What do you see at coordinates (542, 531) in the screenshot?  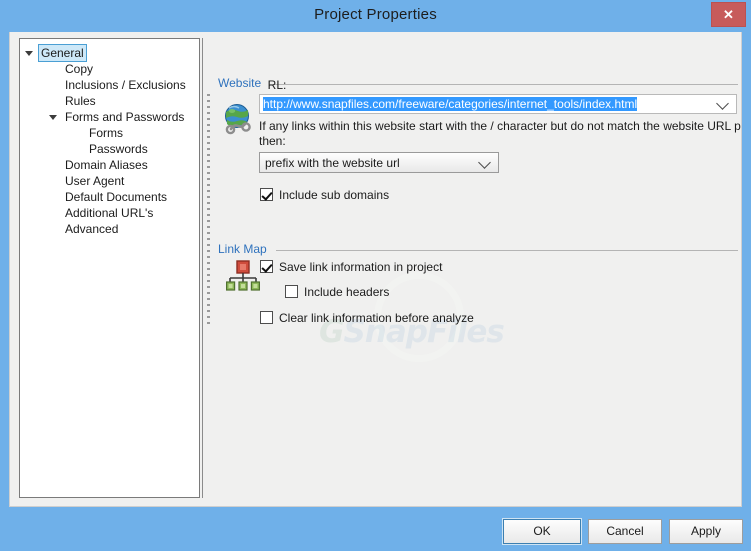 I see `ok-button: OK` at bounding box center [542, 531].